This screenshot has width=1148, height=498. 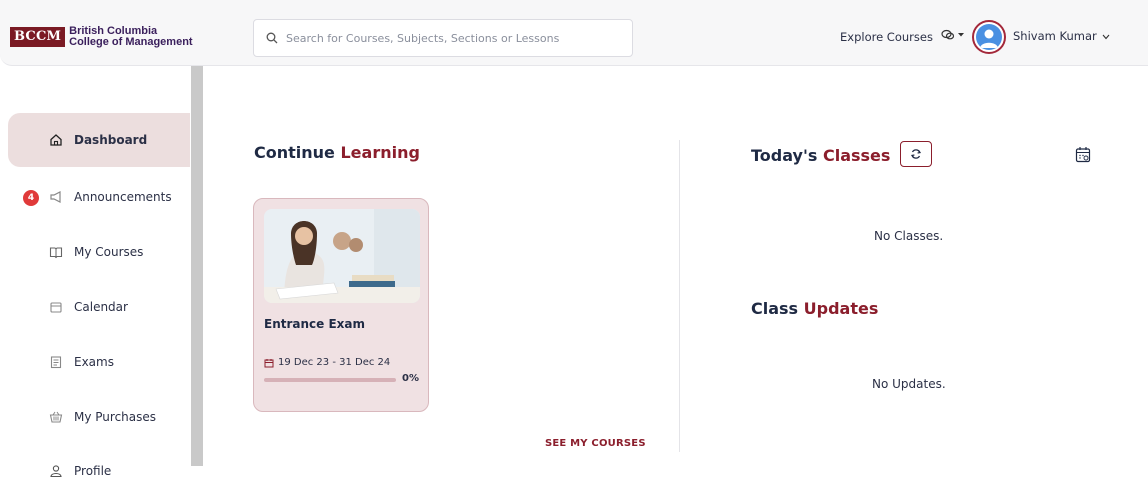 What do you see at coordinates (109, 252) in the screenshot?
I see `sidebar-item-label: My Courses` at bounding box center [109, 252].